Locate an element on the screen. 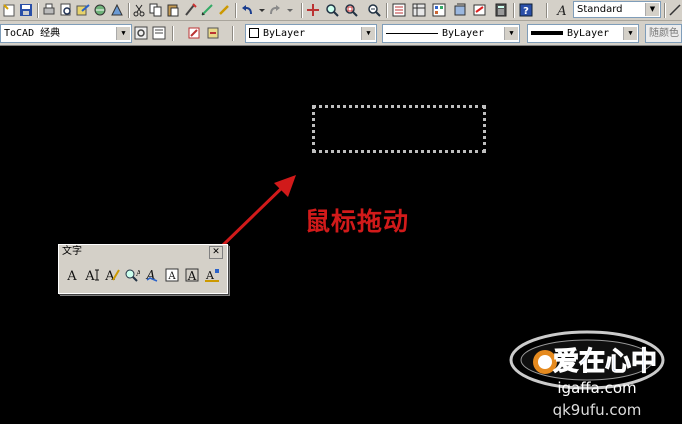 This screenshot has width=682, height=424. quickcalc-icon is located at coordinates (501, 10).